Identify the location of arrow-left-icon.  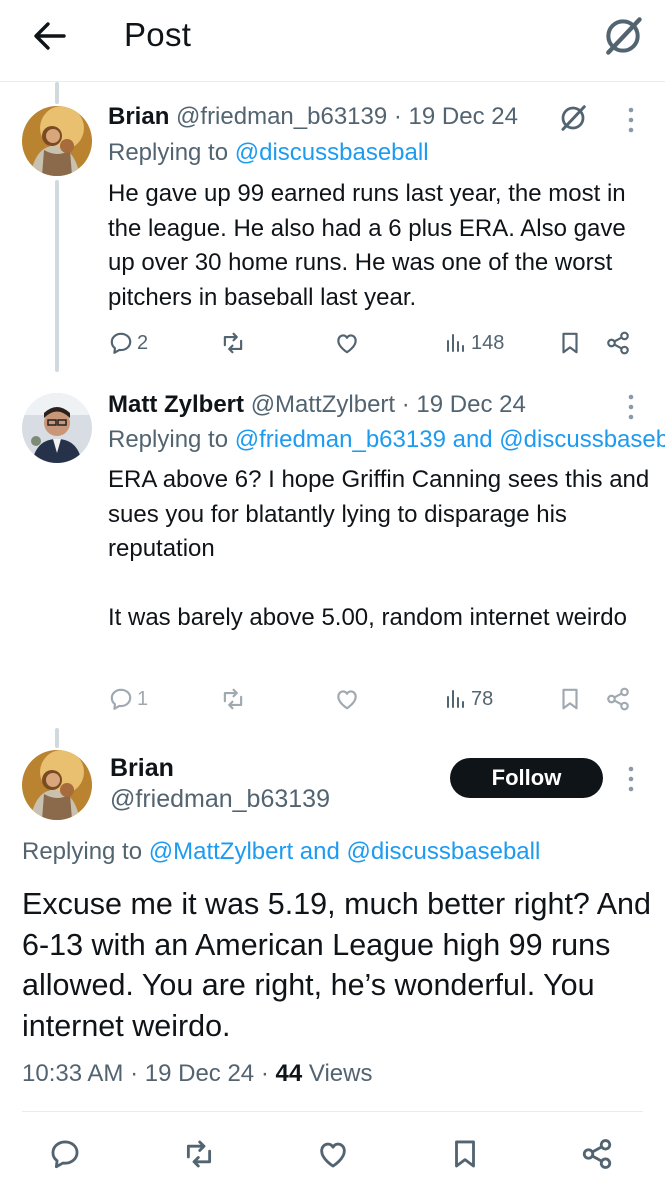
(50, 36).